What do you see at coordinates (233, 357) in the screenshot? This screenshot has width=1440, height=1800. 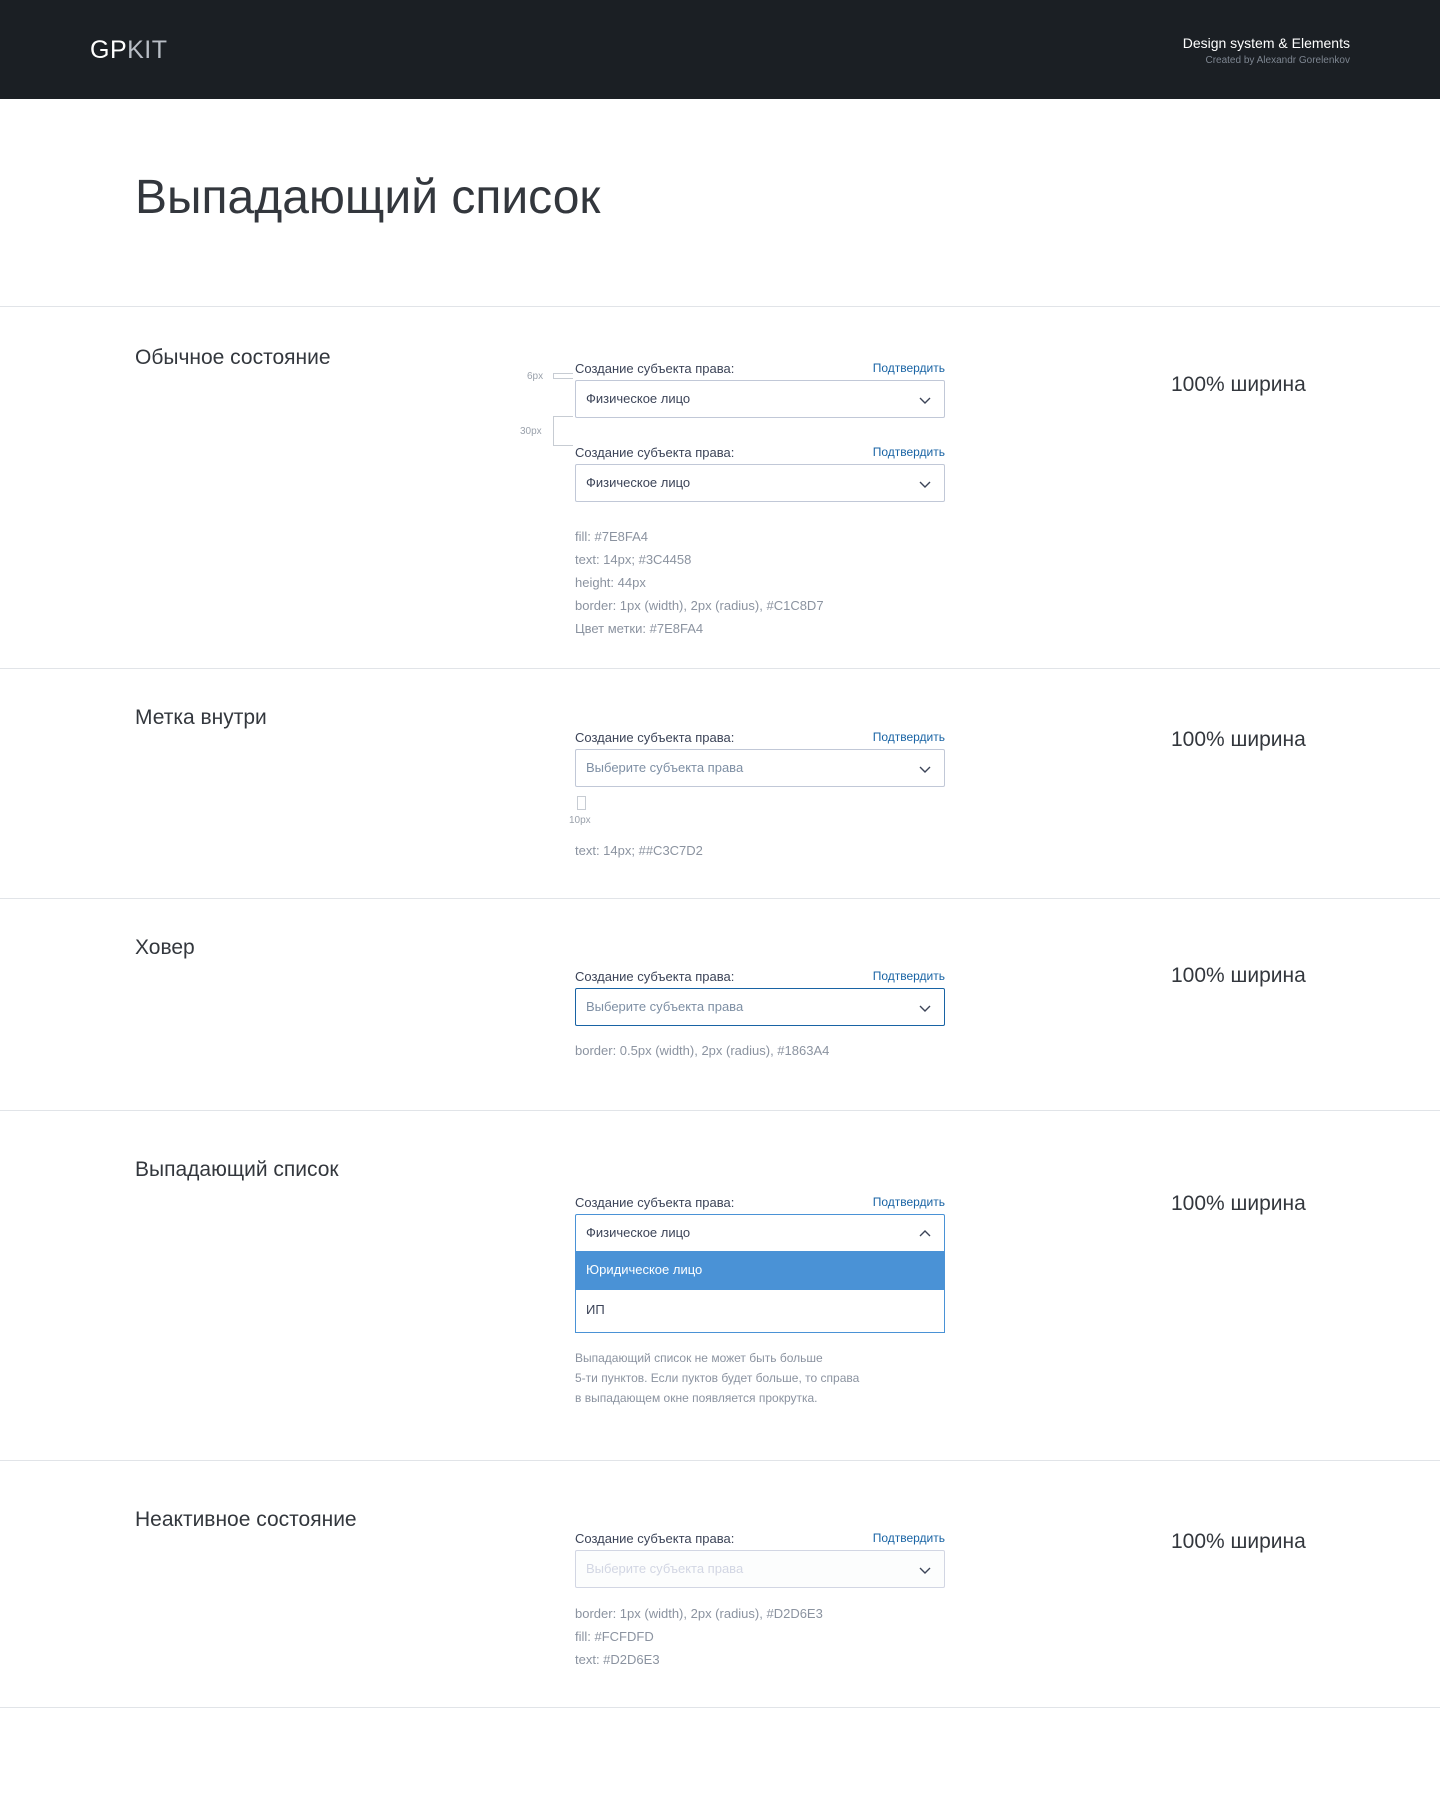 I see `section-title-normal: Обычное состояние` at bounding box center [233, 357].